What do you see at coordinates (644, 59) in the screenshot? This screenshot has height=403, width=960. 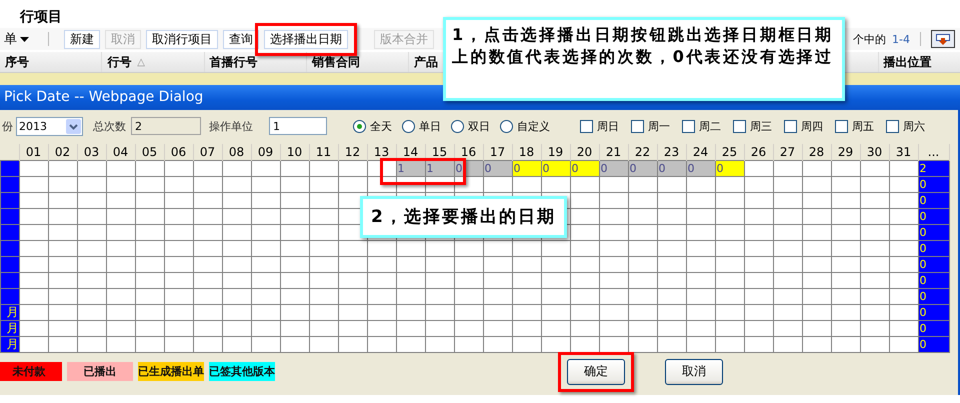 I see `annotation-tooltip: 1，点击选择播出日期按钮跳出选择日期框日期上的数值代表选择的次数，0代表还没有选择过` at bounding box center [644, 59].